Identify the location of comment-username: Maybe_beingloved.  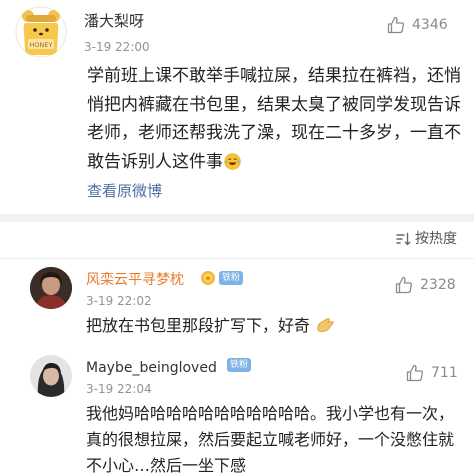
(151, 368).